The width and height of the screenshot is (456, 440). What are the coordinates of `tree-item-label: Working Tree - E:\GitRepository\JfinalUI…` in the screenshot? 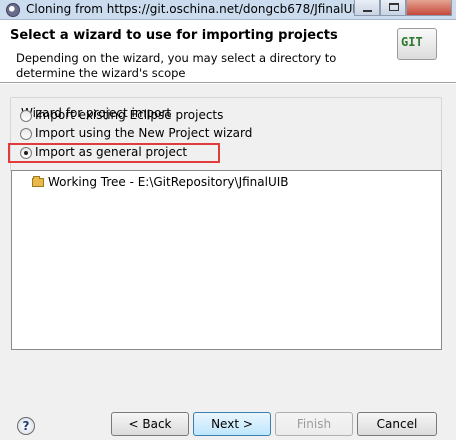 It's located at (168, 182).